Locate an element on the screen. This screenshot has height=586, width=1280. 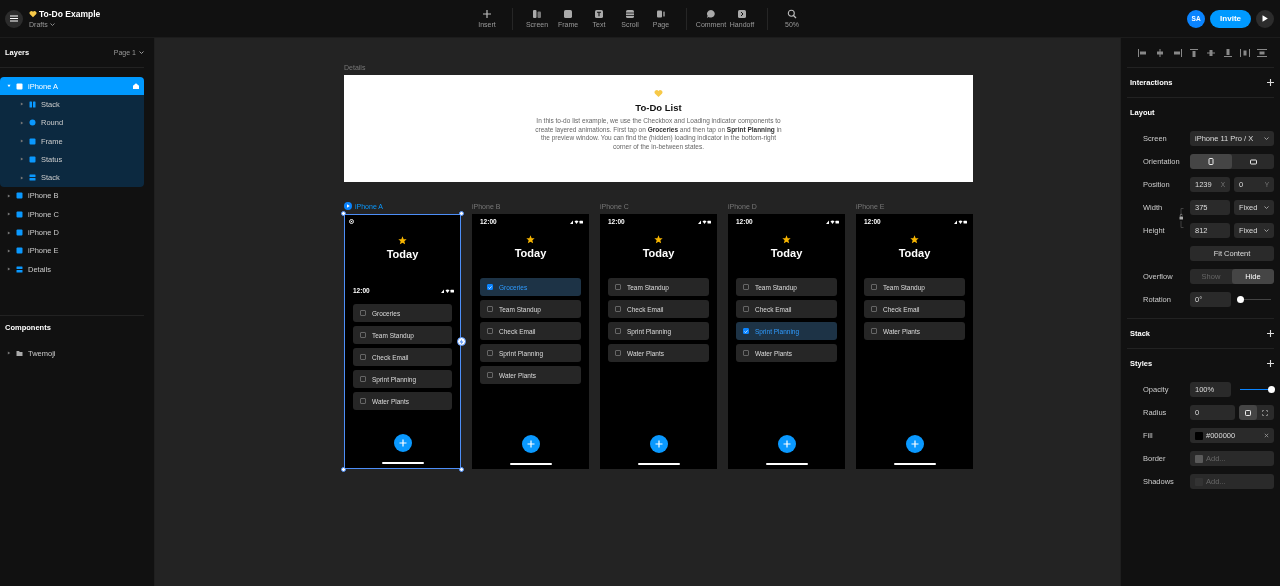
distribute-horizontal-icon is located at coordinates (1245, 52).